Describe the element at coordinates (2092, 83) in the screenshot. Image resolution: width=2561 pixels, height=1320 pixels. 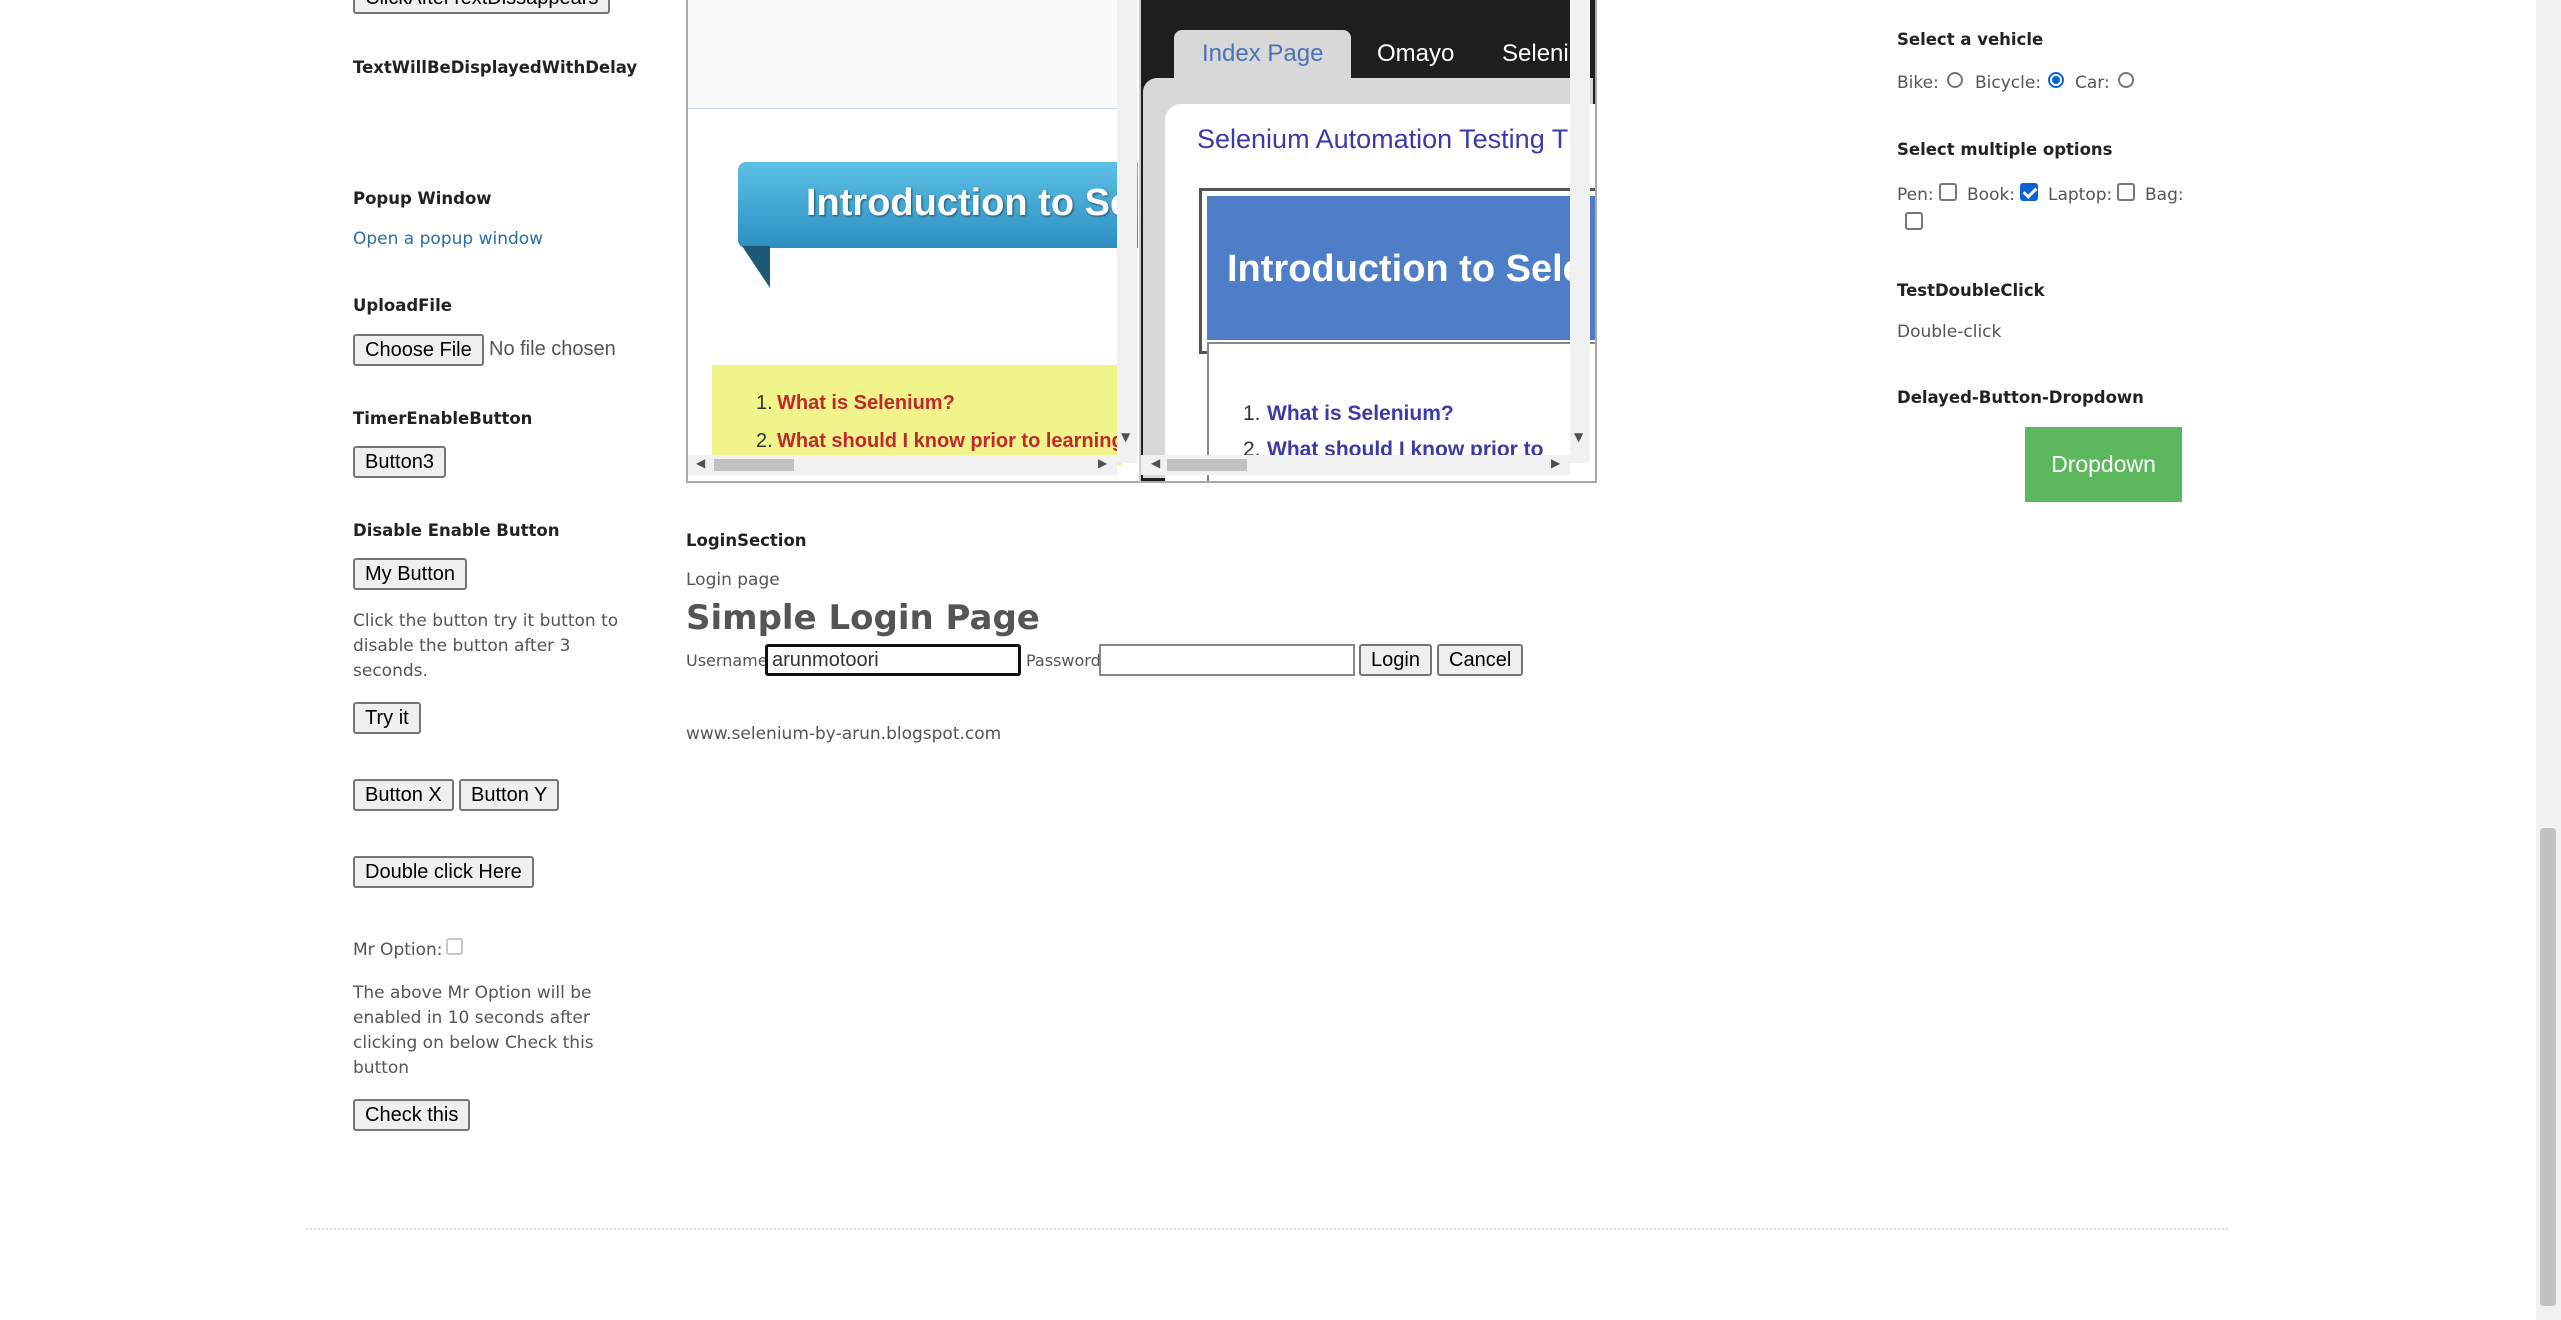
I see `car-label: Car:` at that location.